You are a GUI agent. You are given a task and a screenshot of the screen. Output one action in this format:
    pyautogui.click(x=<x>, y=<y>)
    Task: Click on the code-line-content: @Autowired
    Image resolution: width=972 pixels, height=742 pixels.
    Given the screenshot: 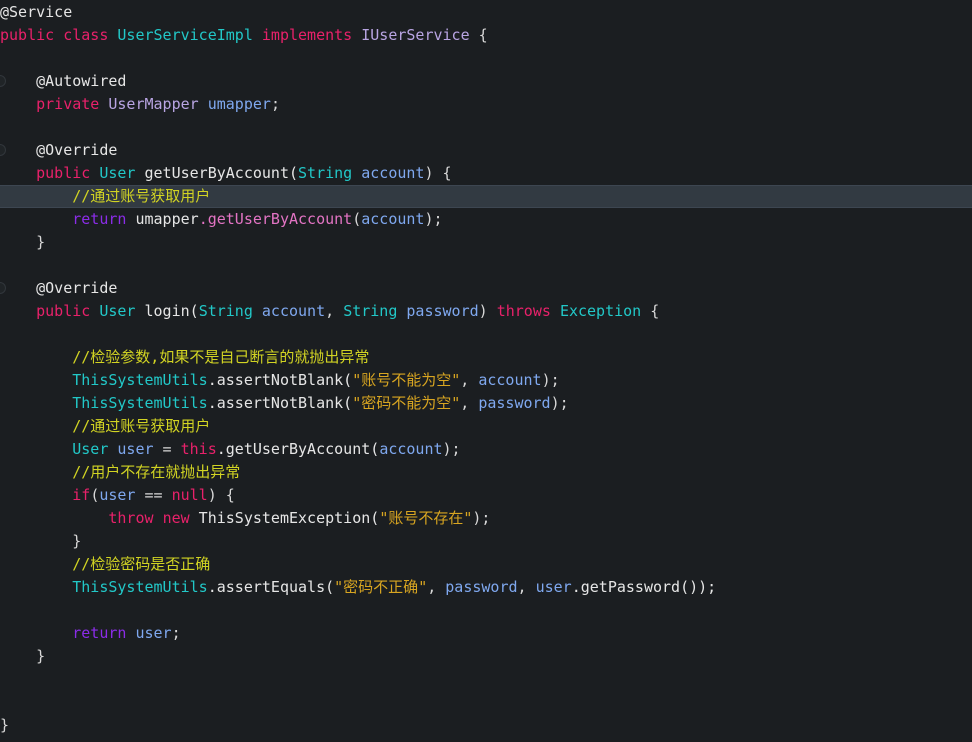 What is the action you would take?
    pyautogui.click(x=63, y=81)
    